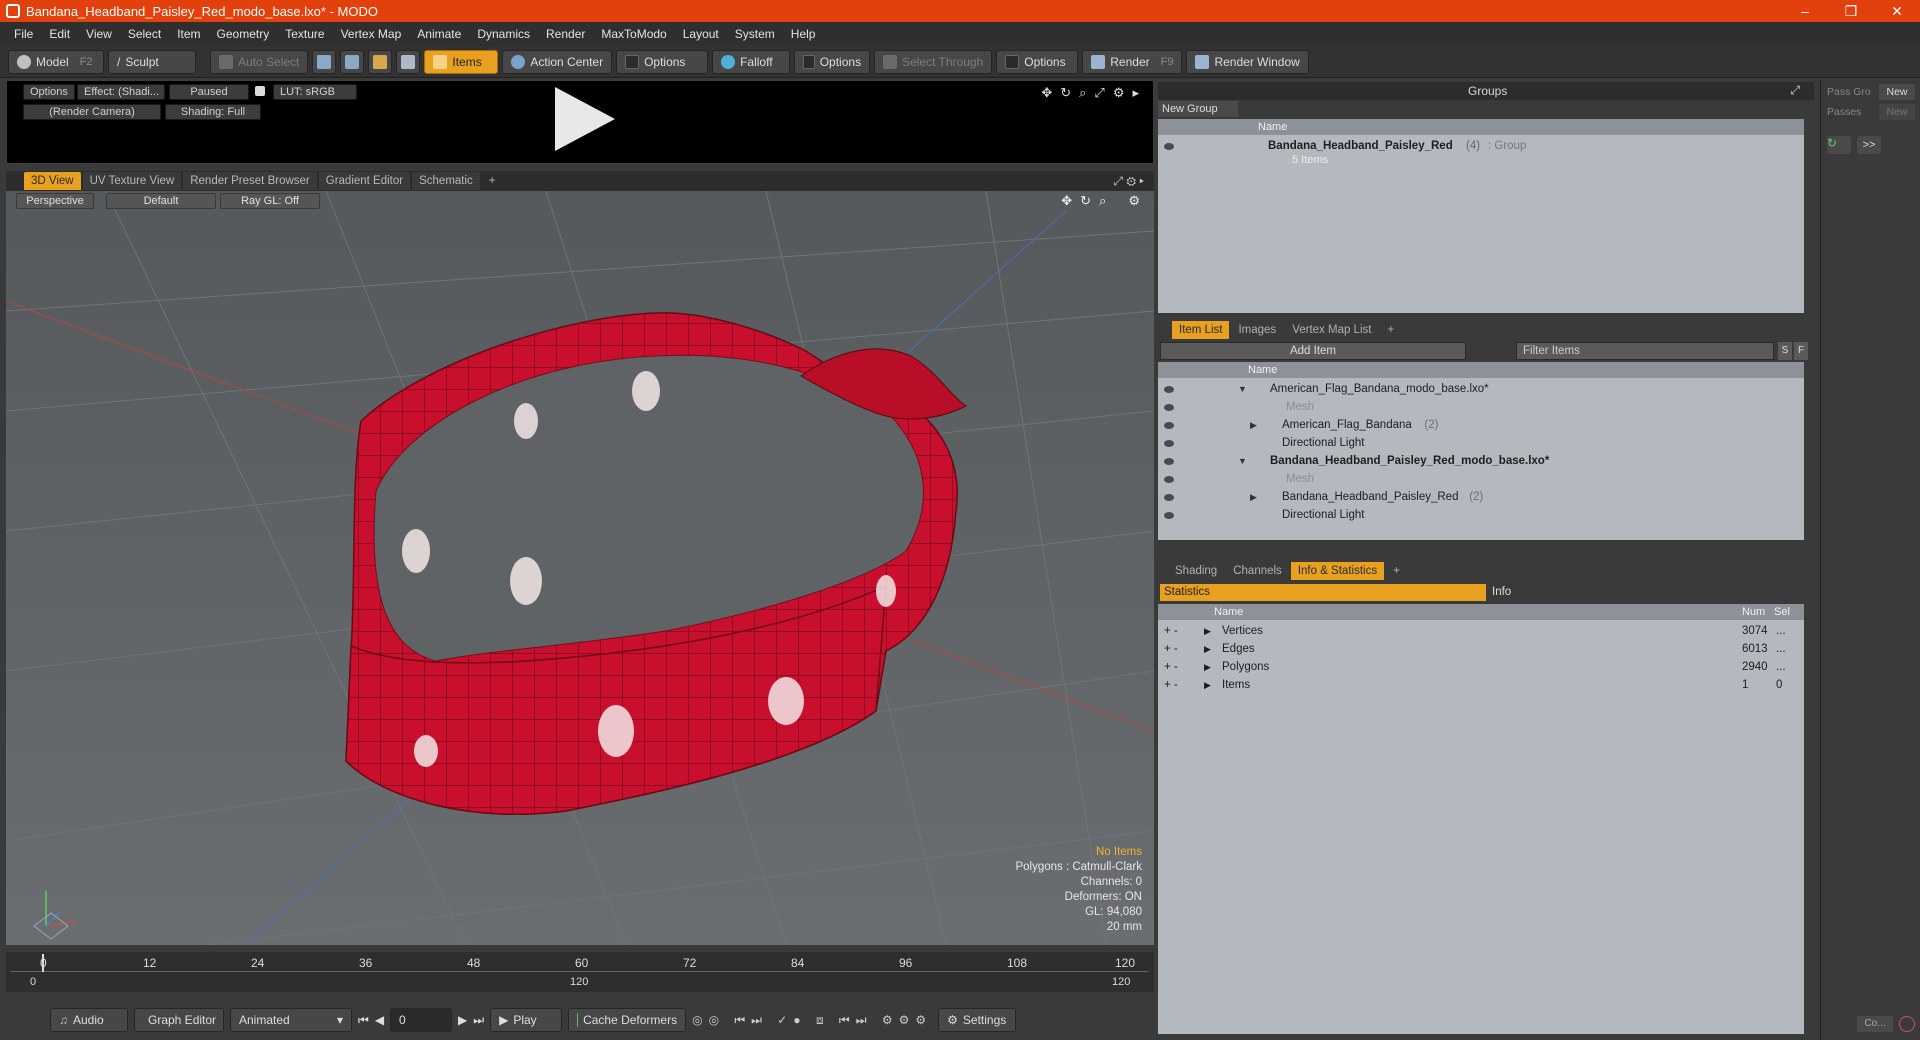 This screenshot has height=1040, width=1920. I want to click on frame-input: 0, so click(421, 1020).